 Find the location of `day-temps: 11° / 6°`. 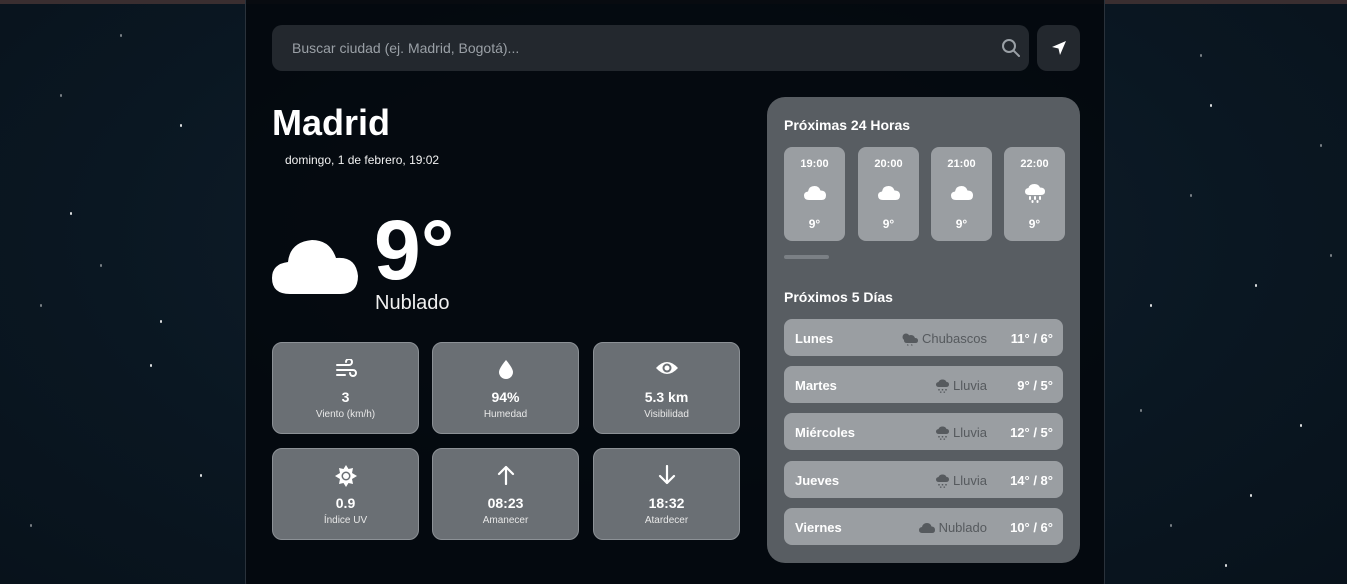

day-temps: 11° / 6° is located at coordinates (1031, 338).